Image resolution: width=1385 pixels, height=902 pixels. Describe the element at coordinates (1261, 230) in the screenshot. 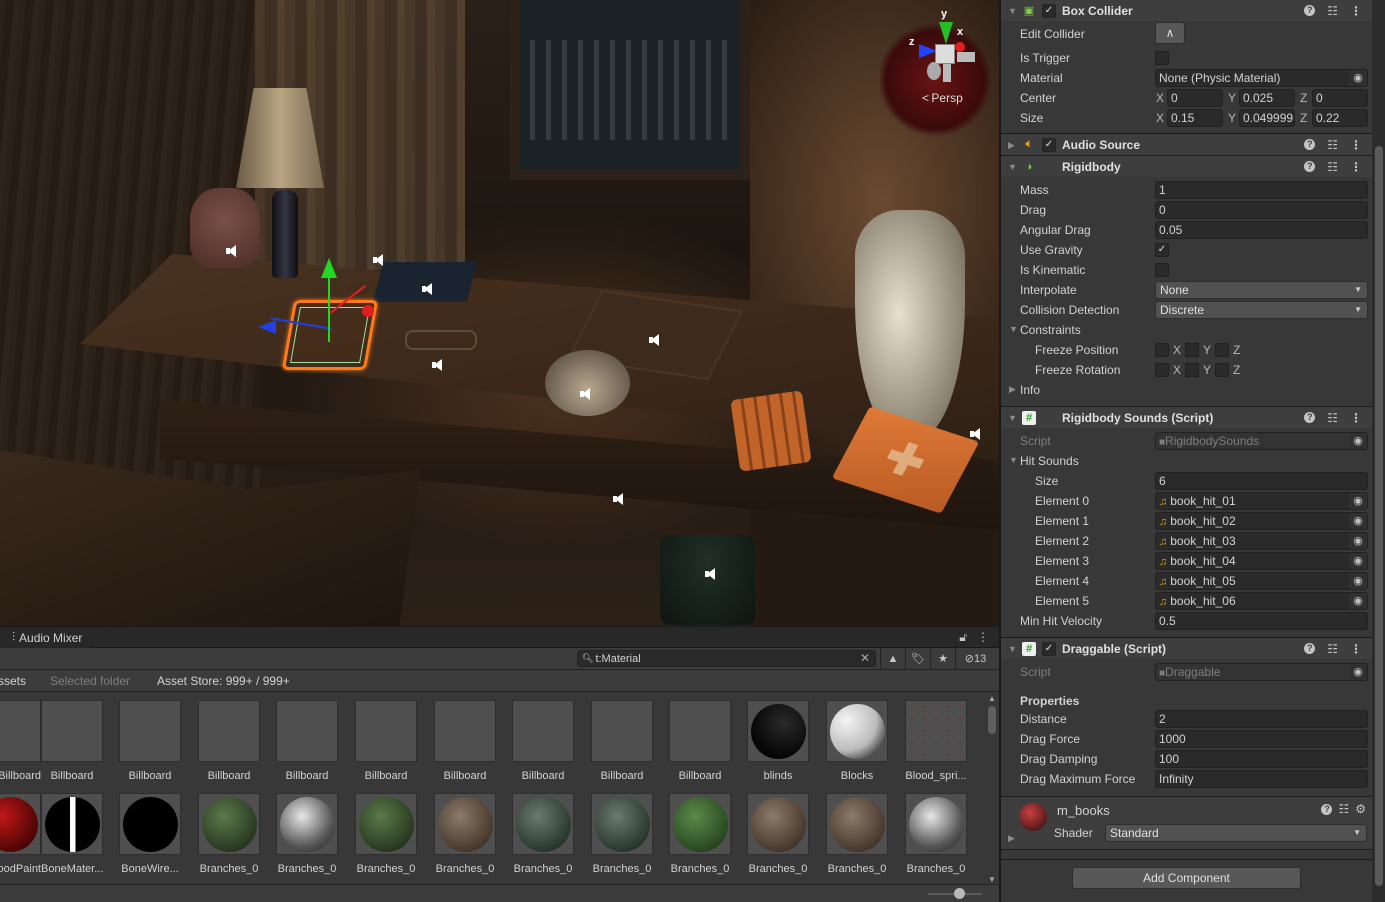

I see `angular-drag-field: 0.05` at that location.